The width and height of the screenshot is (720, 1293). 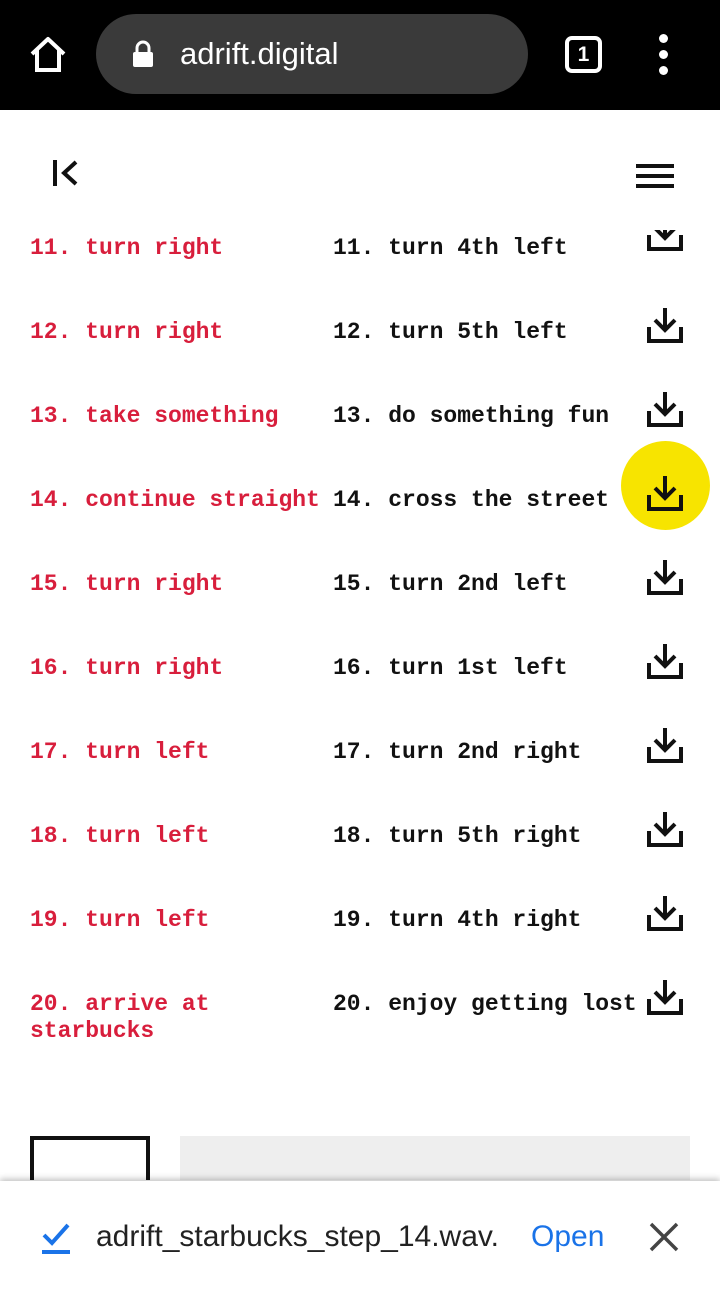 I want to click on step-right: 19. turn 4th right, so click(x=457, y=920).